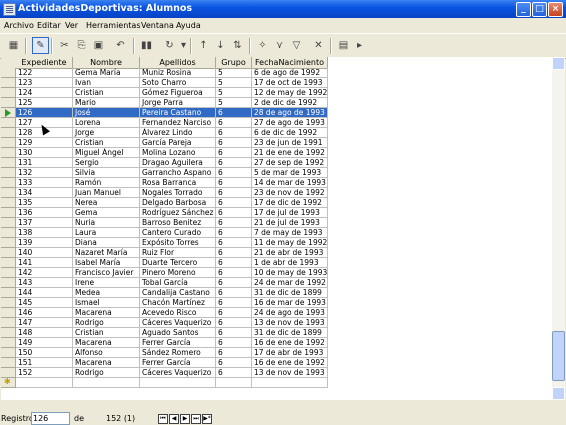  Describe the element at coordinates (290, 203) in the screenshot. I see `table-cell: 17 de dic de 1992` at that location.